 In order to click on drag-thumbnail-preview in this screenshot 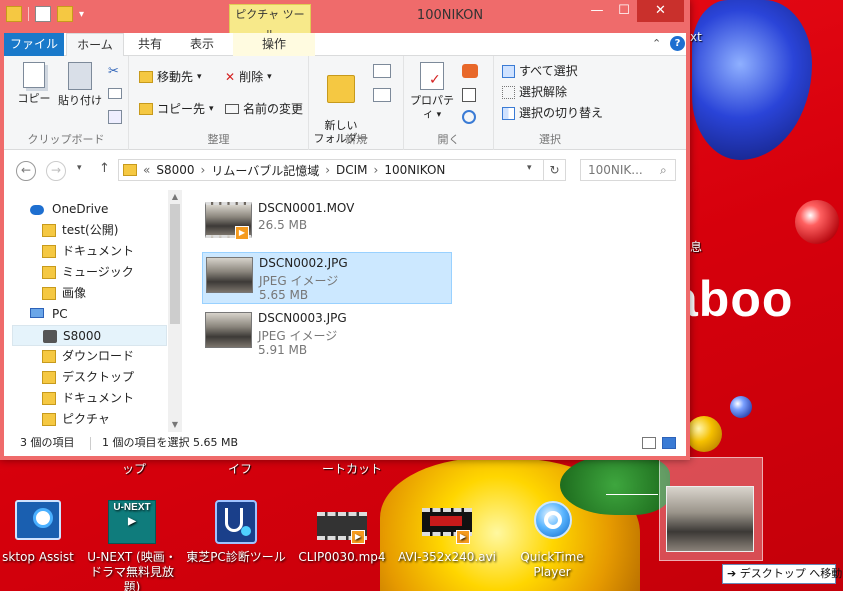, I will do `click(711, 509)`.